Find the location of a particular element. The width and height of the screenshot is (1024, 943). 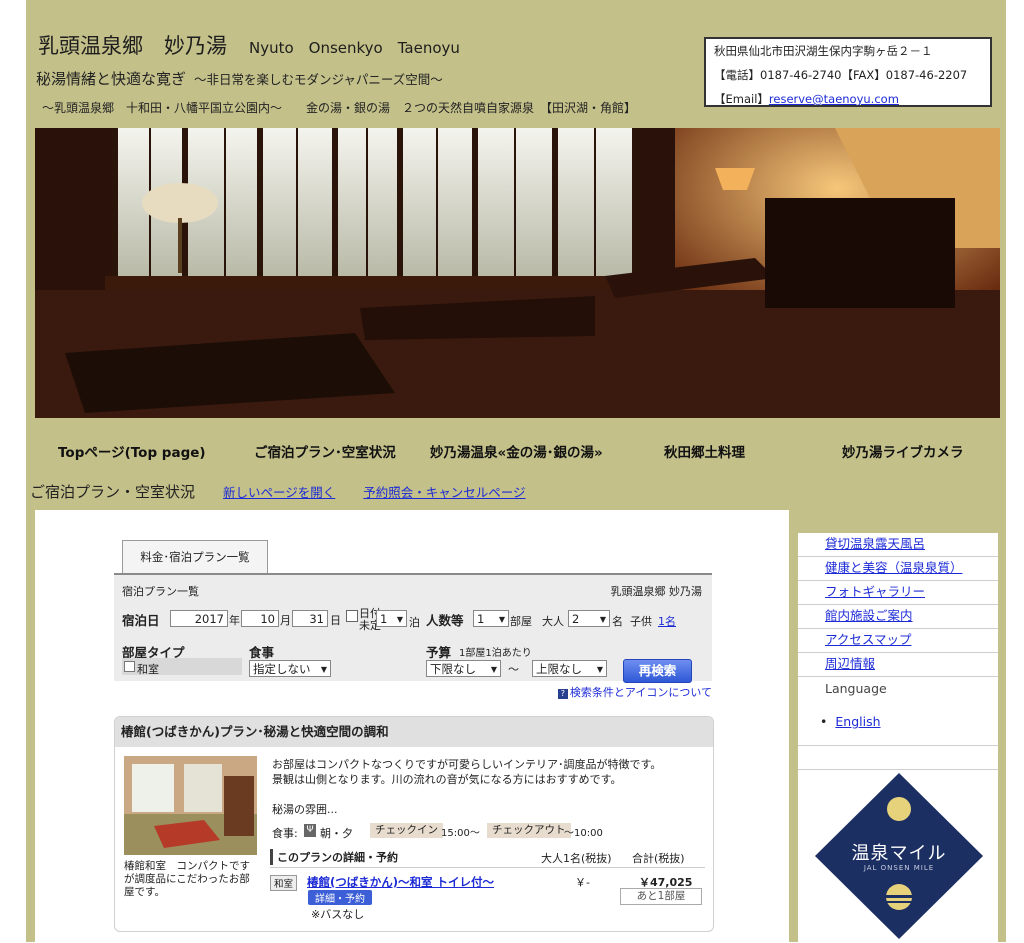

thumb-caption-3: 屋です。 is located at coordinates (144, 892).